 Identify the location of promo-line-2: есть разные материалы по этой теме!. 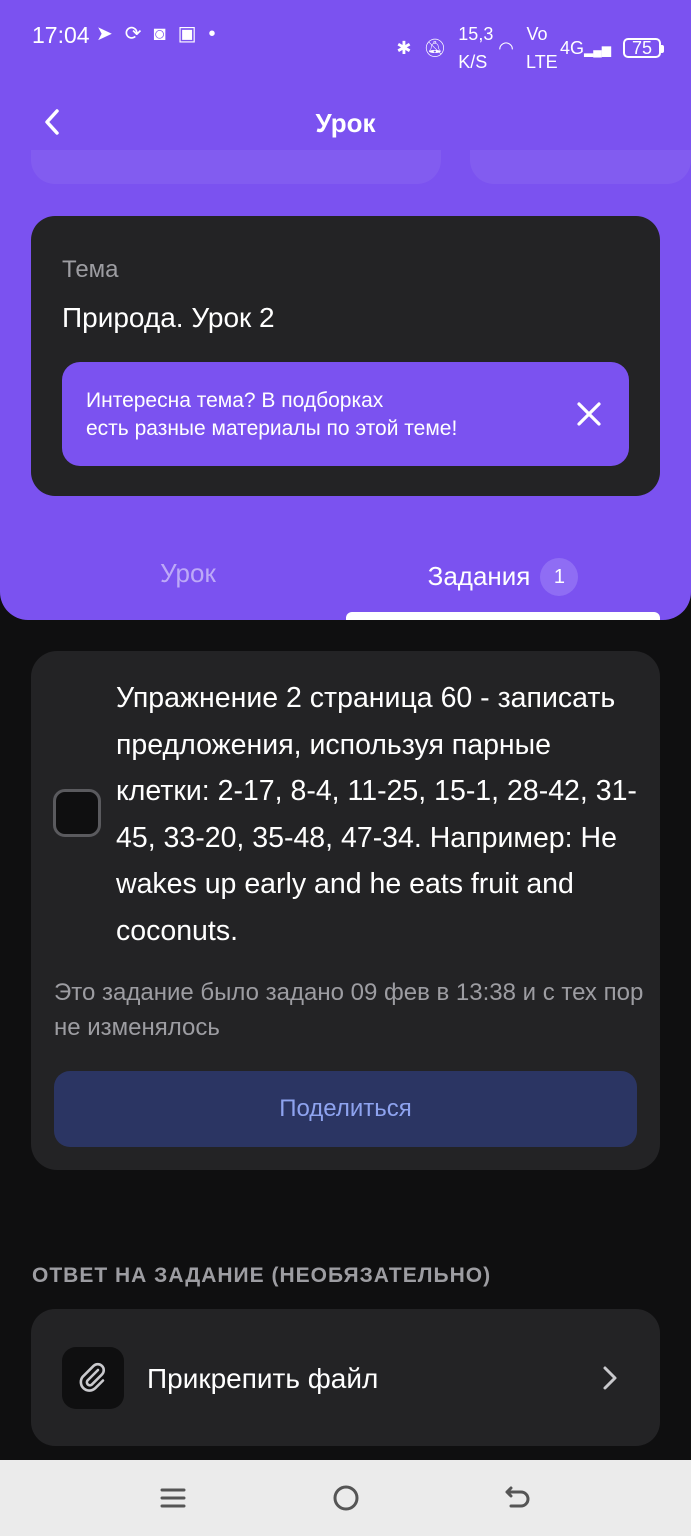
(272, 428).